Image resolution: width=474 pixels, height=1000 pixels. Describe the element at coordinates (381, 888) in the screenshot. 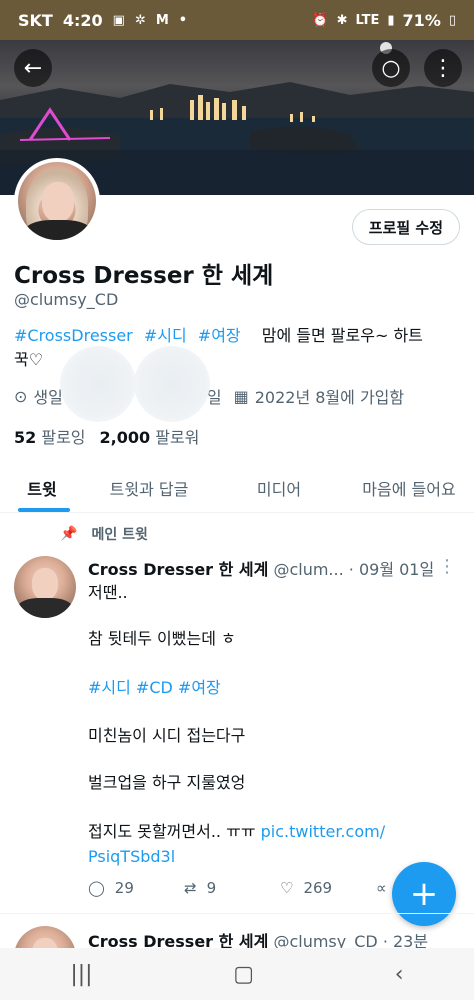

I see `share-icon: ∝` at that location.